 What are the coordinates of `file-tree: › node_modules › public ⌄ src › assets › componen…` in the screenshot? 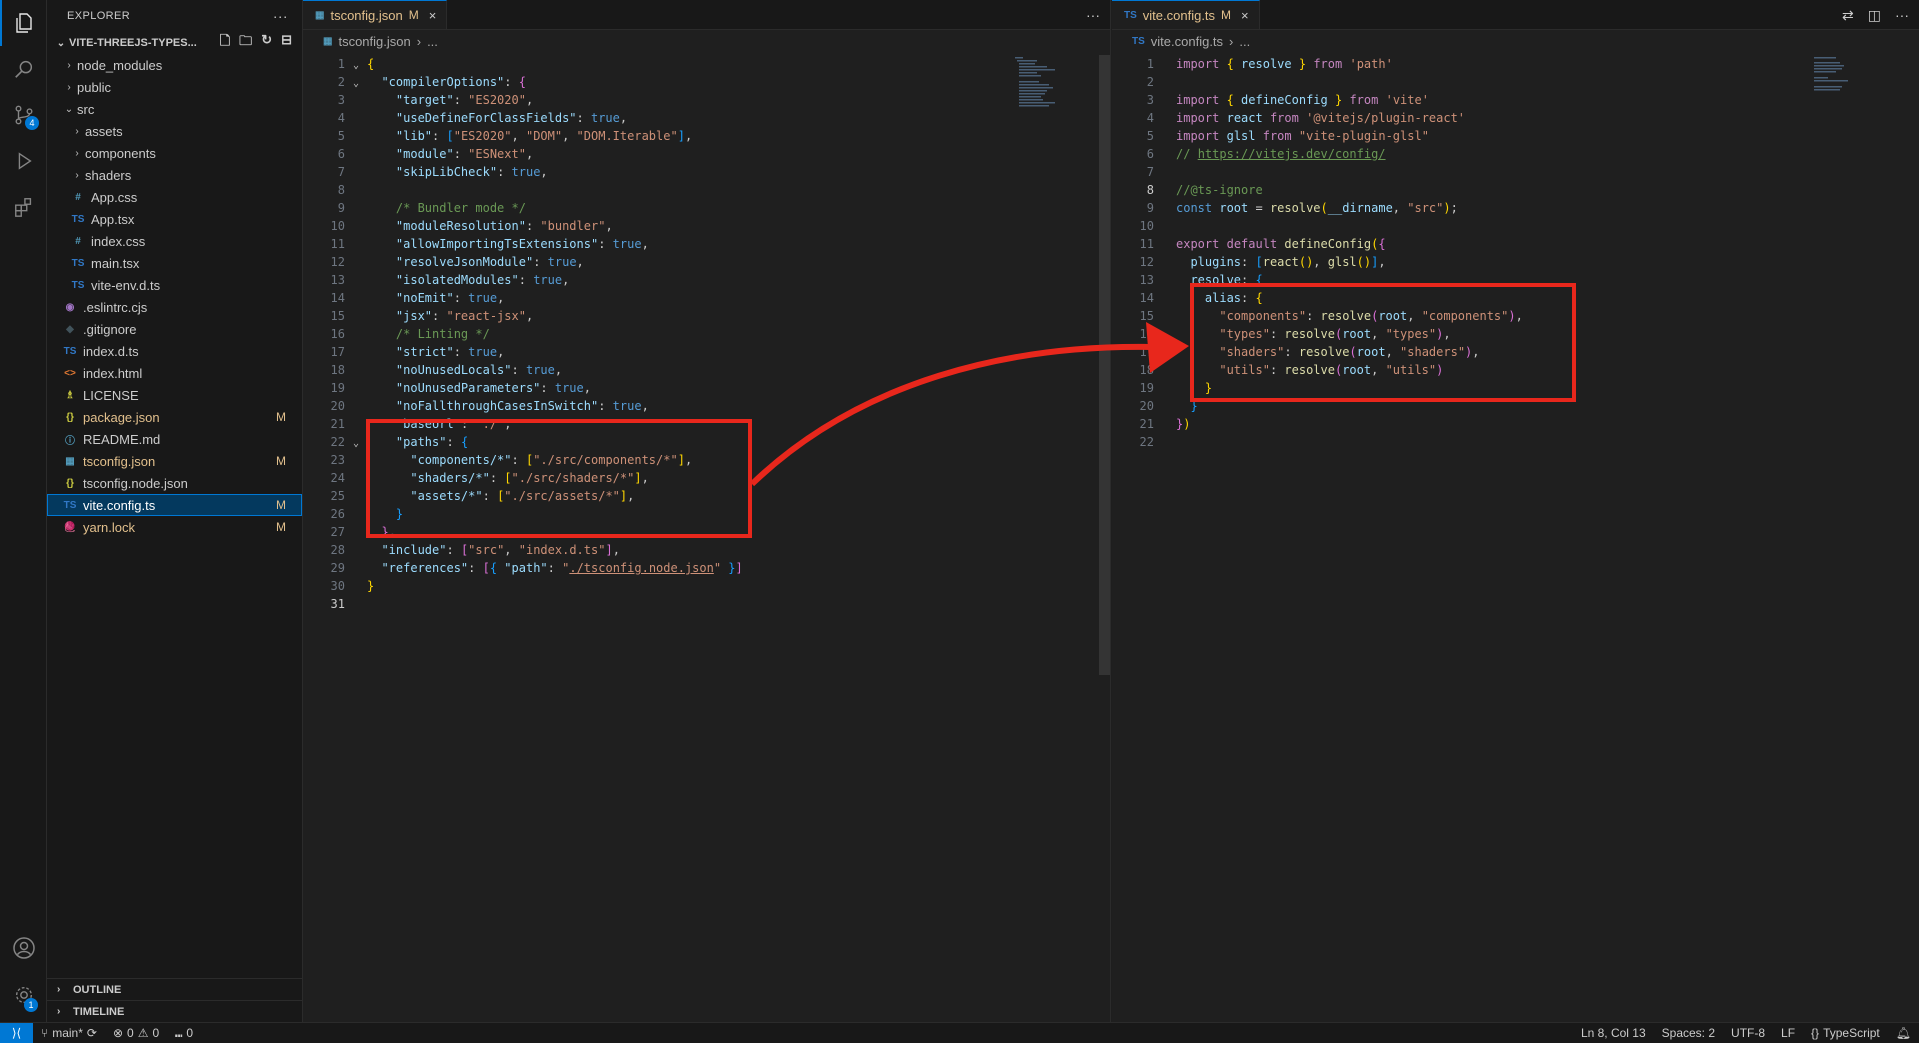 It's located at (174, 296).